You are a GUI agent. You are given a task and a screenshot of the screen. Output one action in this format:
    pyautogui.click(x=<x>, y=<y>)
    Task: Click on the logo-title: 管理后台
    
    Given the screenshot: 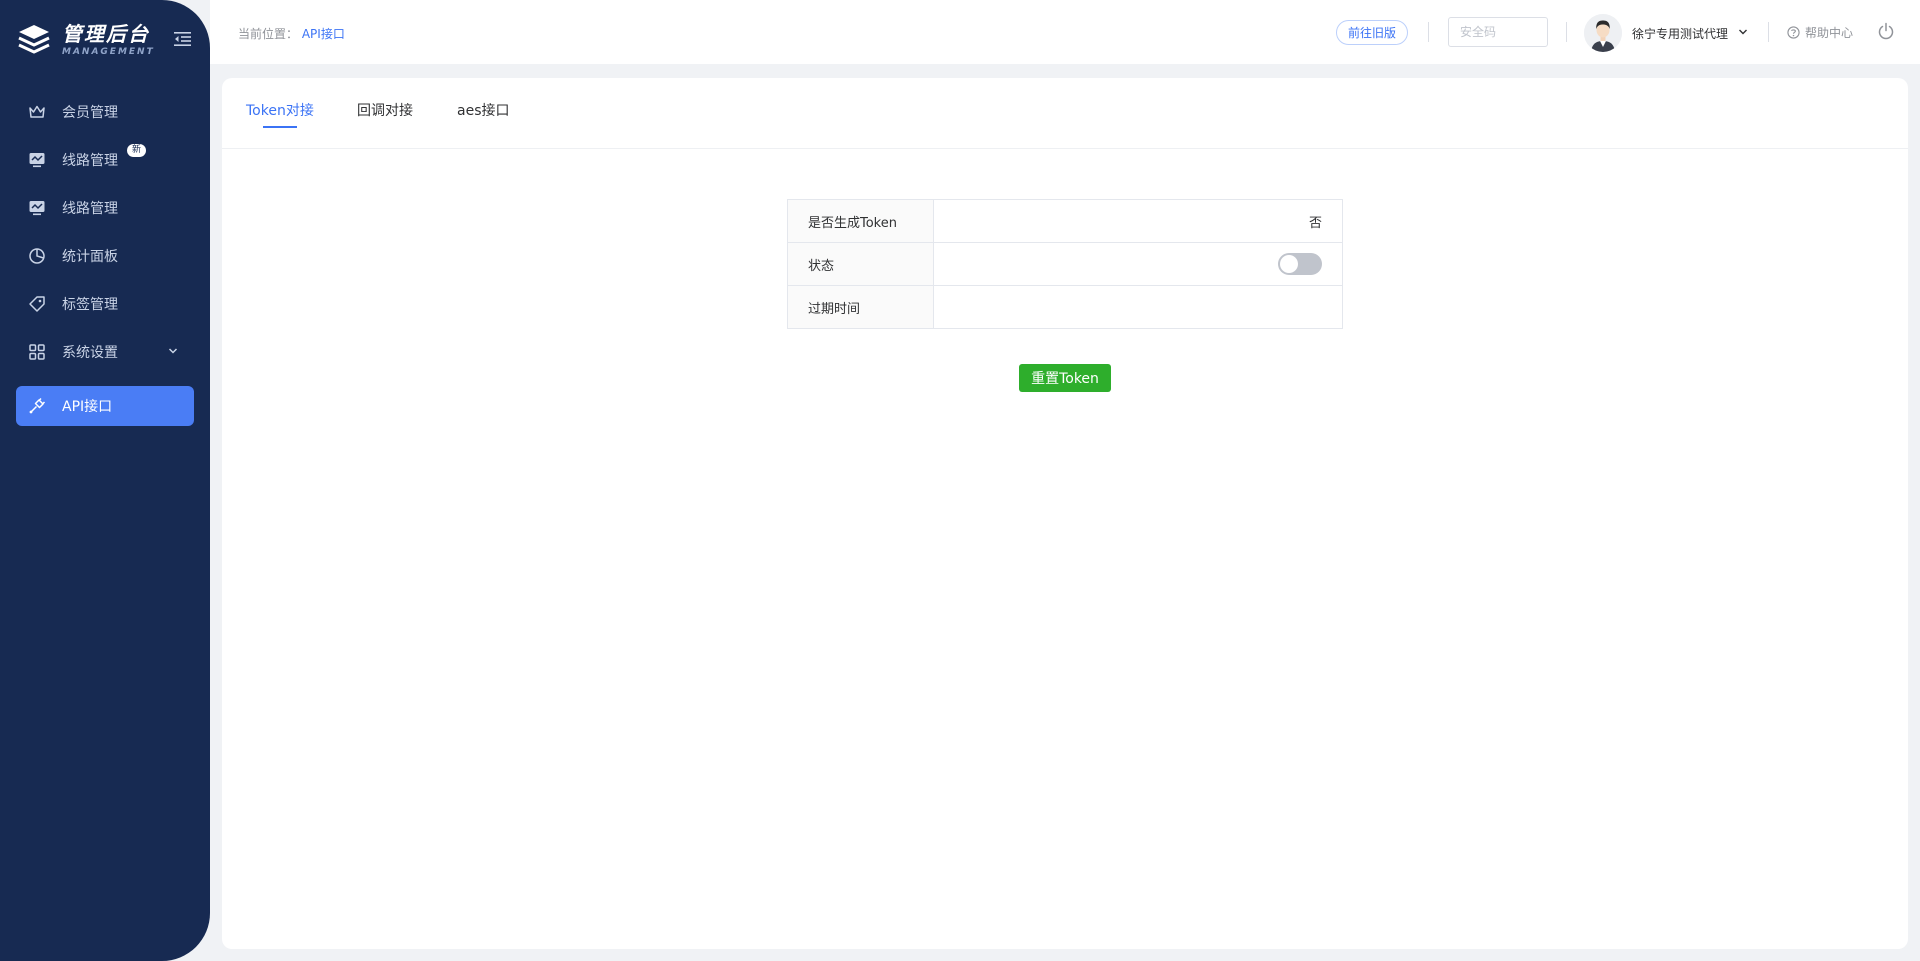 What is the action you would take?
    pyautogui.click(x=106, y=33)
    